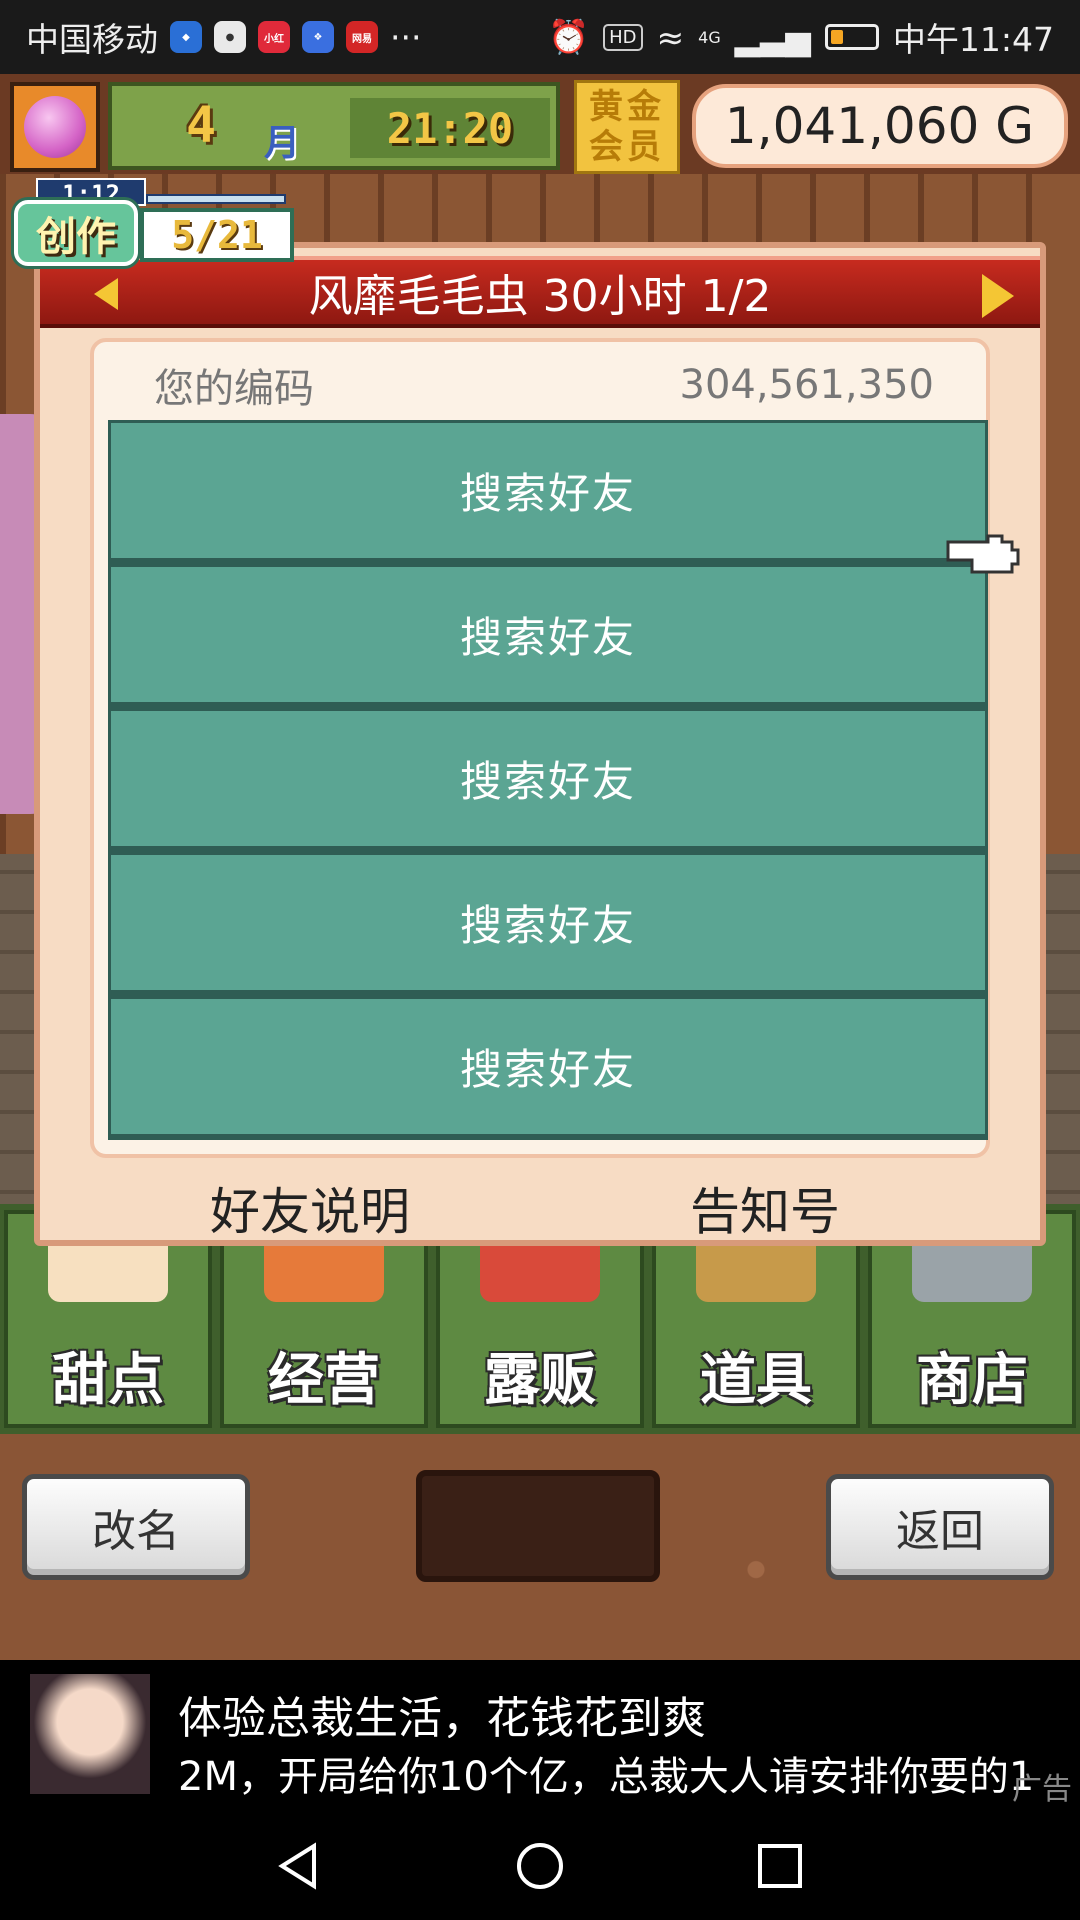  What do you see at coordinates (765, 1208) in the screenshot?
I see `notify-number-button: 告知号` at bounding box center [765, 1208].